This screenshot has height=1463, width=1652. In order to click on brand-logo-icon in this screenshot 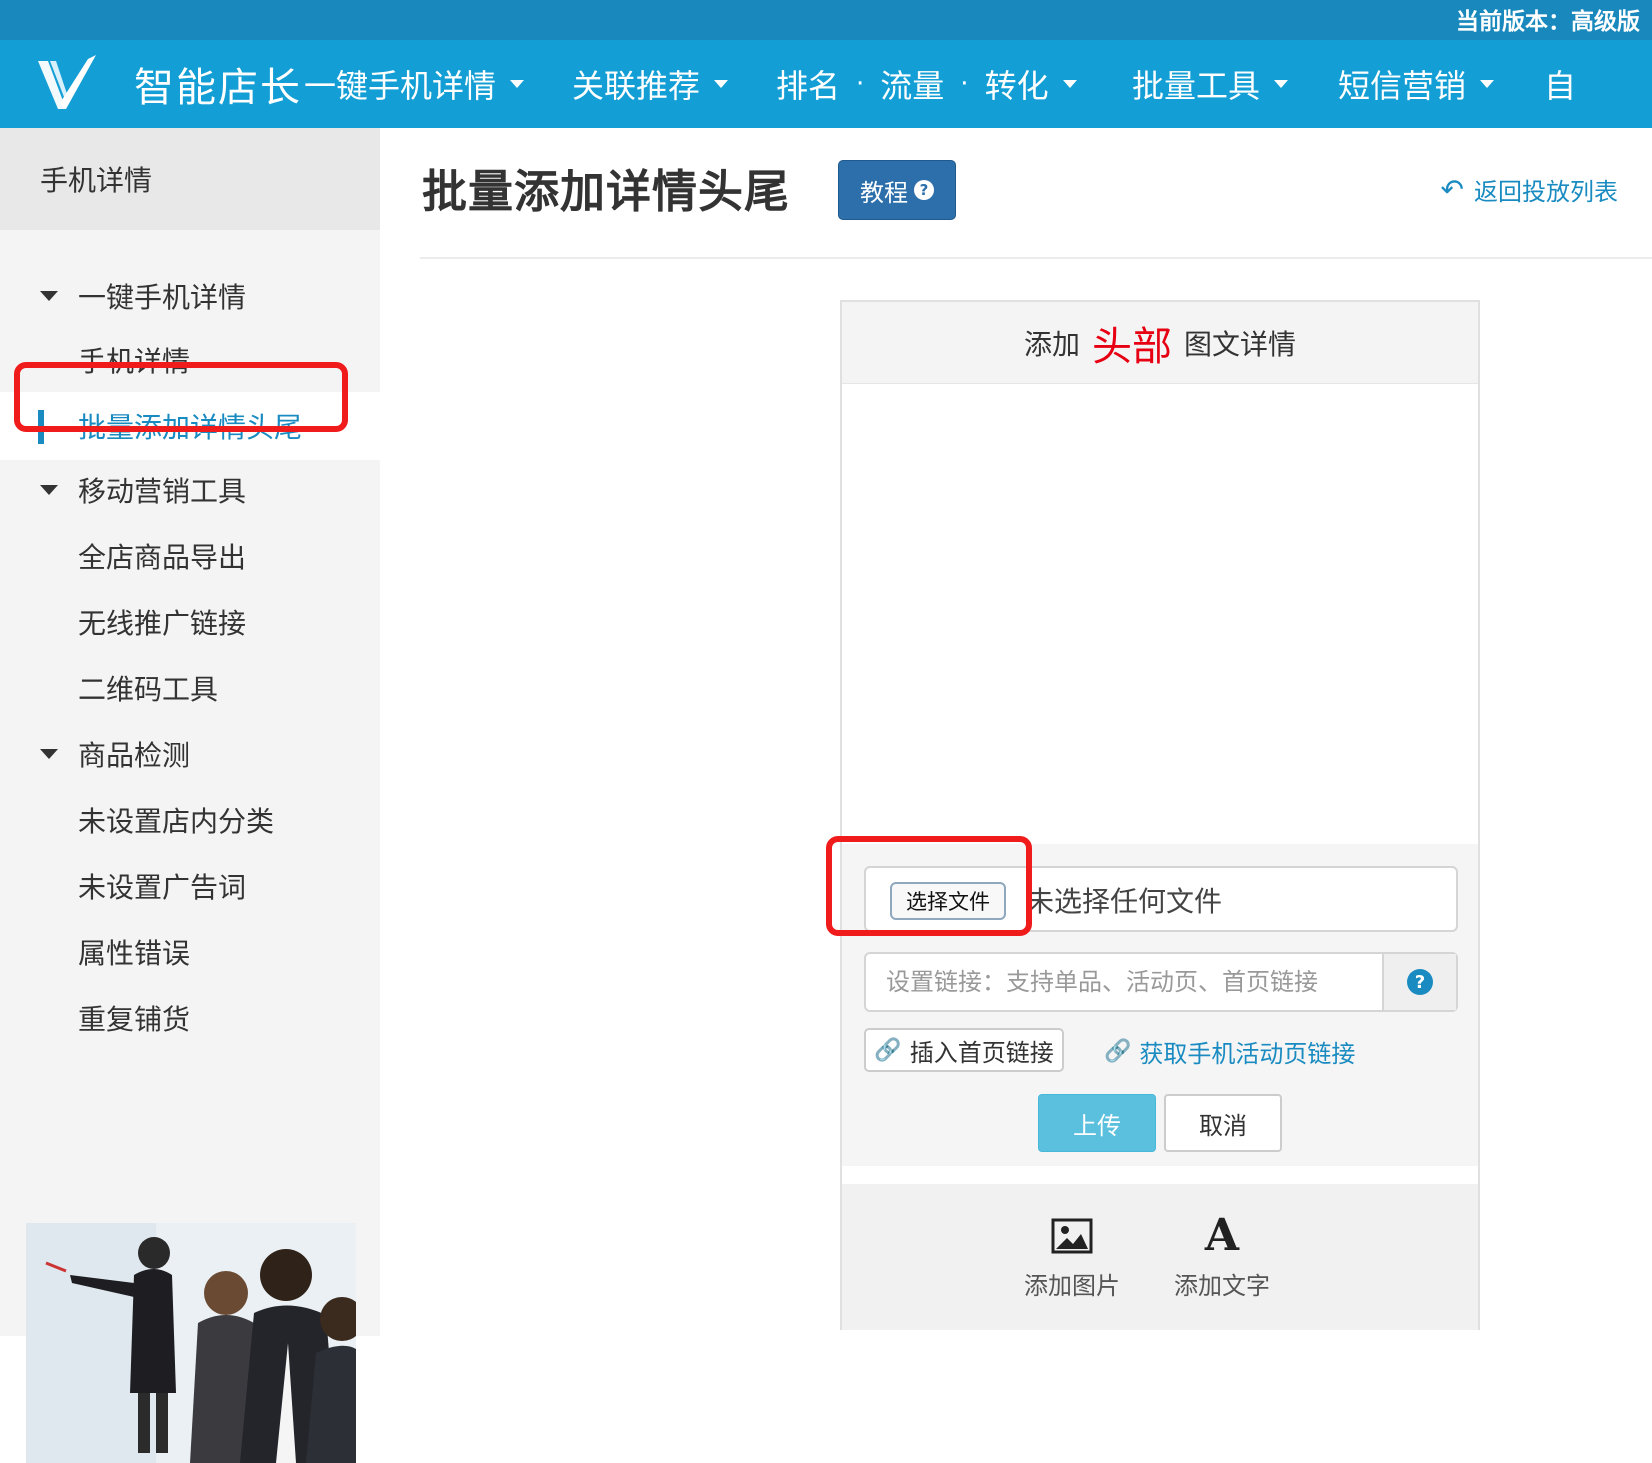, I will do `click(67, 82)`.